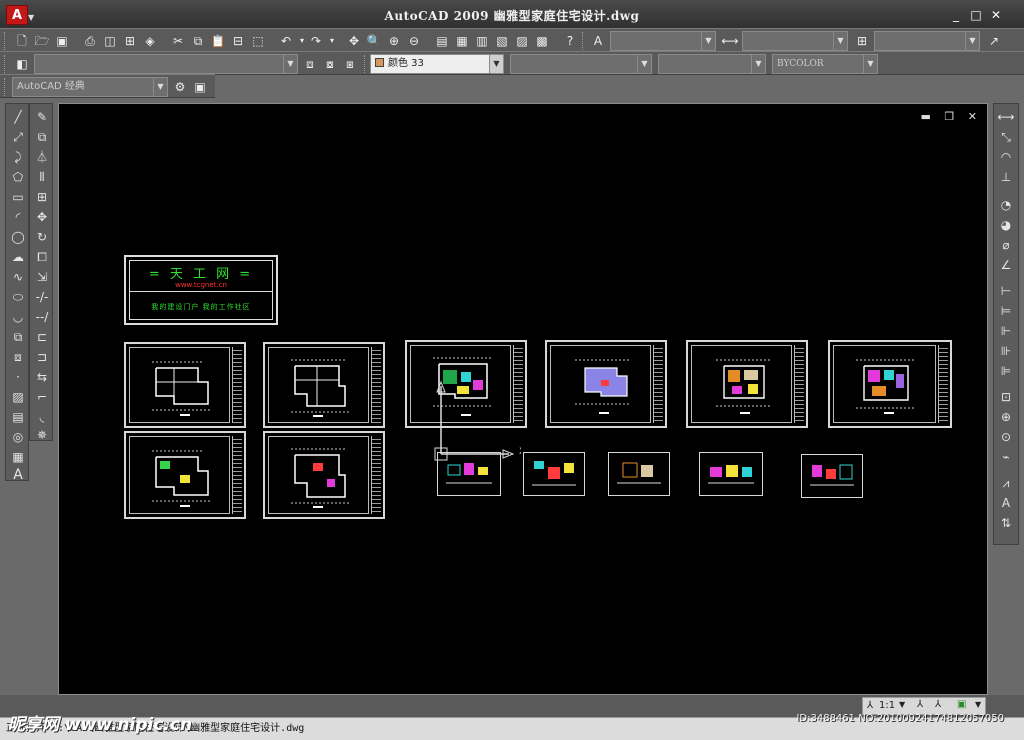 The width and height of the screenshot is (1024, 740). What do you see at coordinates (581, 64) in the screenshot?
I see `linetype-select: ▼` at bounding box center [581, 64].